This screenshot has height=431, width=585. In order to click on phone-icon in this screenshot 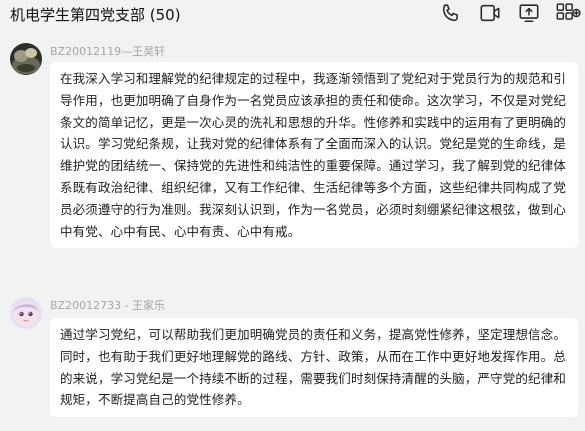, I will do `click(451, 13)`.